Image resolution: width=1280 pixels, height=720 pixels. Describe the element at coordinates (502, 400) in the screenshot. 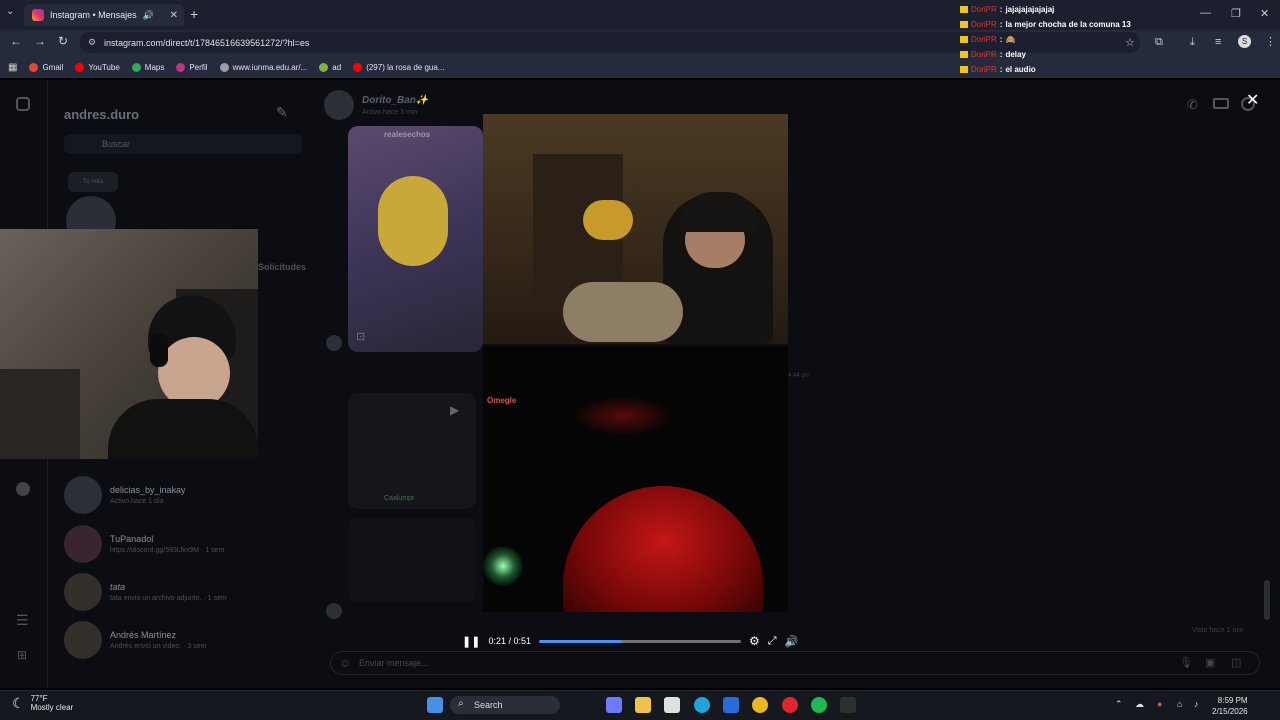

I see `video-watermark: Omegle` at that location.